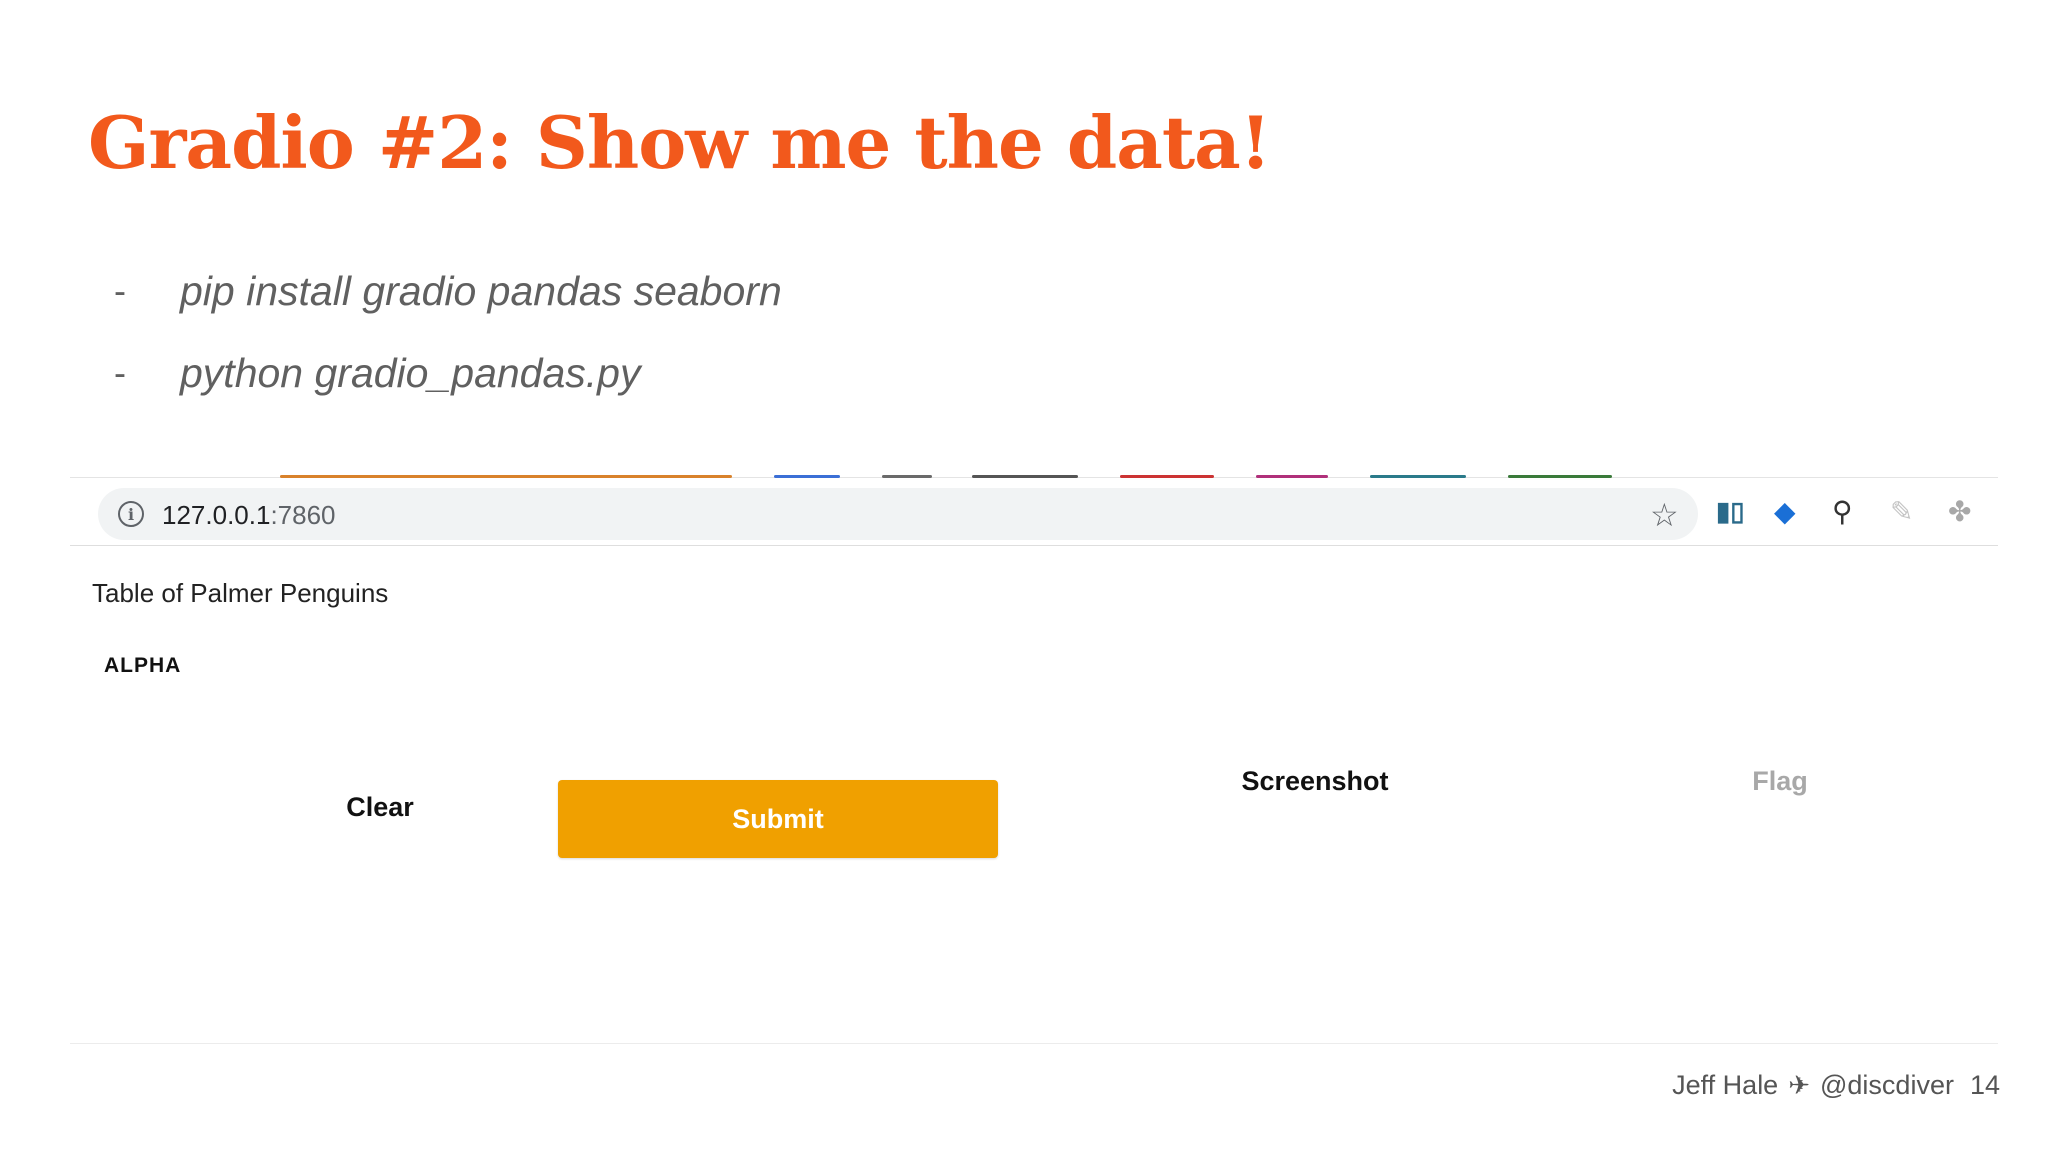 The image size is (2048, 1152). I want to click on footer-handle: @discdiver, so click(1887, 1085).